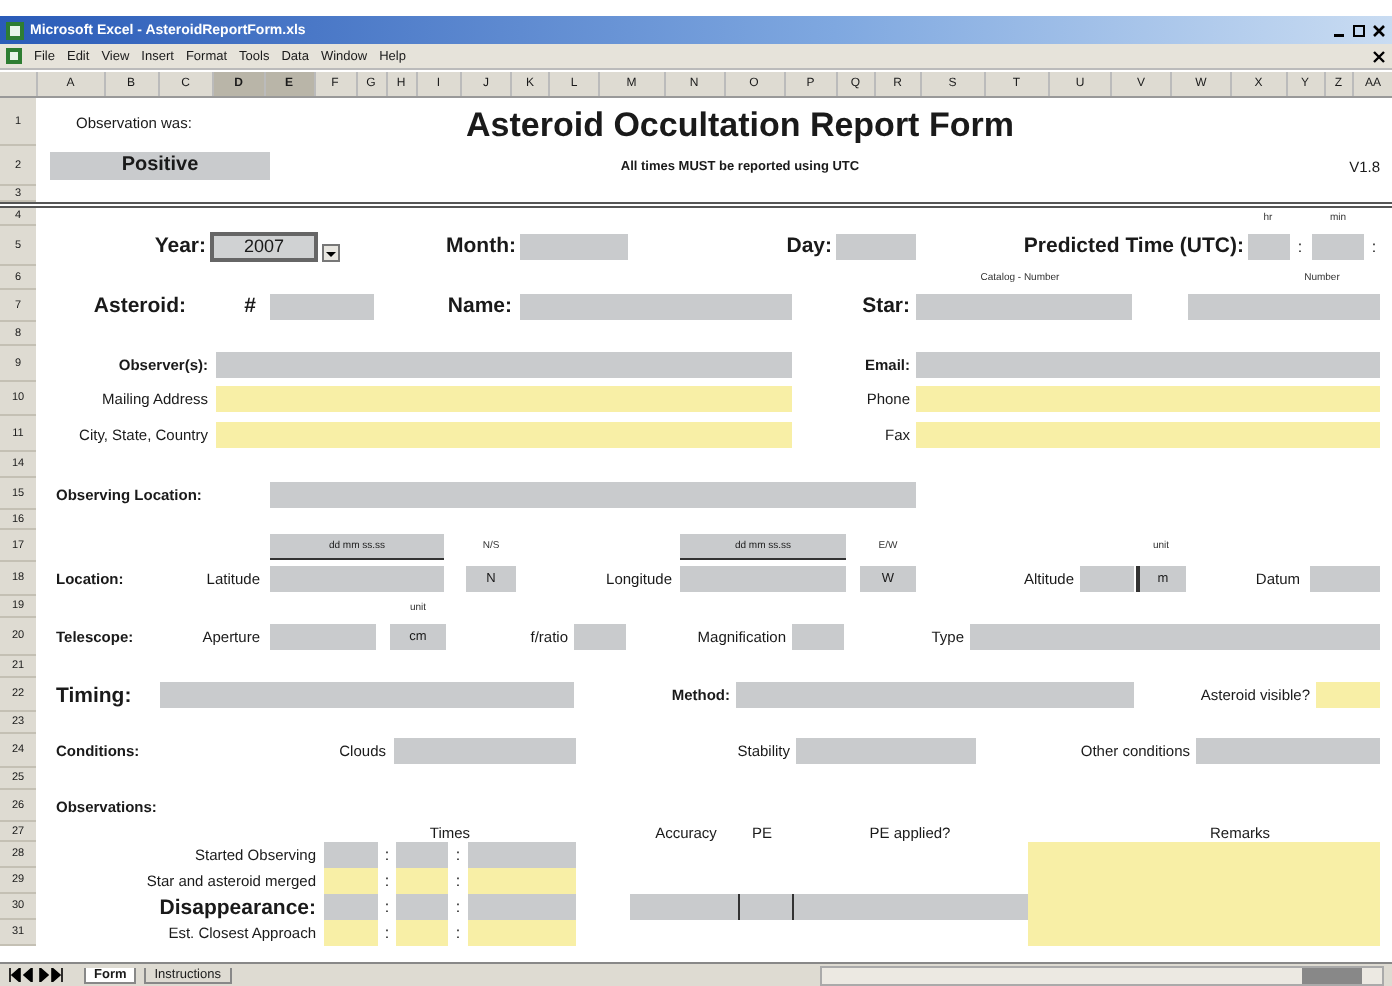 This screenshot has width=1392, height=986. I want to click on horizontal-scrollbar, so click(1102, 975).